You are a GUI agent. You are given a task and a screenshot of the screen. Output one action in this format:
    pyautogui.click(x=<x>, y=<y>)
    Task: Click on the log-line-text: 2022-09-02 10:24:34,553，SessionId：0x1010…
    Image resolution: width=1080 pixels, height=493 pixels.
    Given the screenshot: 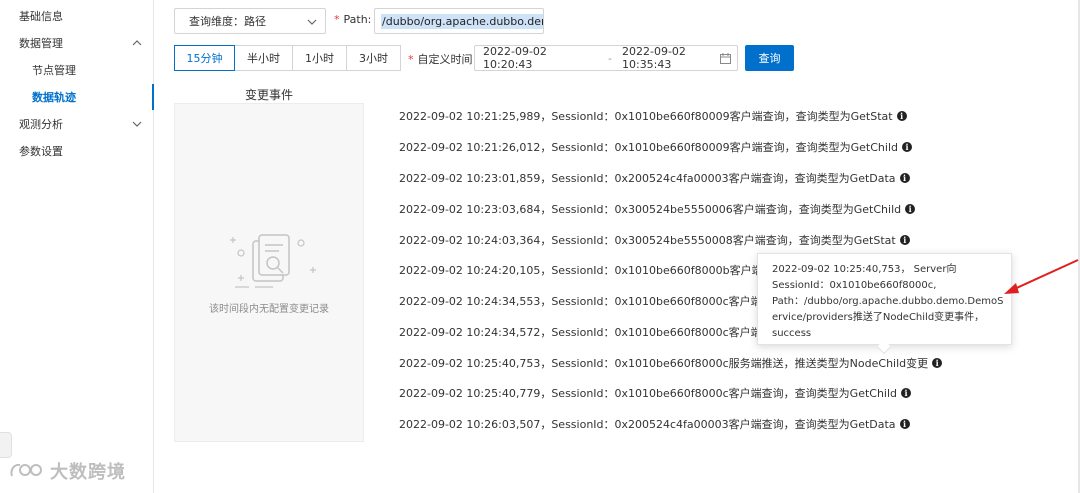 What is the action you would take?
    pyautogui.click(x=602, y=301)
    